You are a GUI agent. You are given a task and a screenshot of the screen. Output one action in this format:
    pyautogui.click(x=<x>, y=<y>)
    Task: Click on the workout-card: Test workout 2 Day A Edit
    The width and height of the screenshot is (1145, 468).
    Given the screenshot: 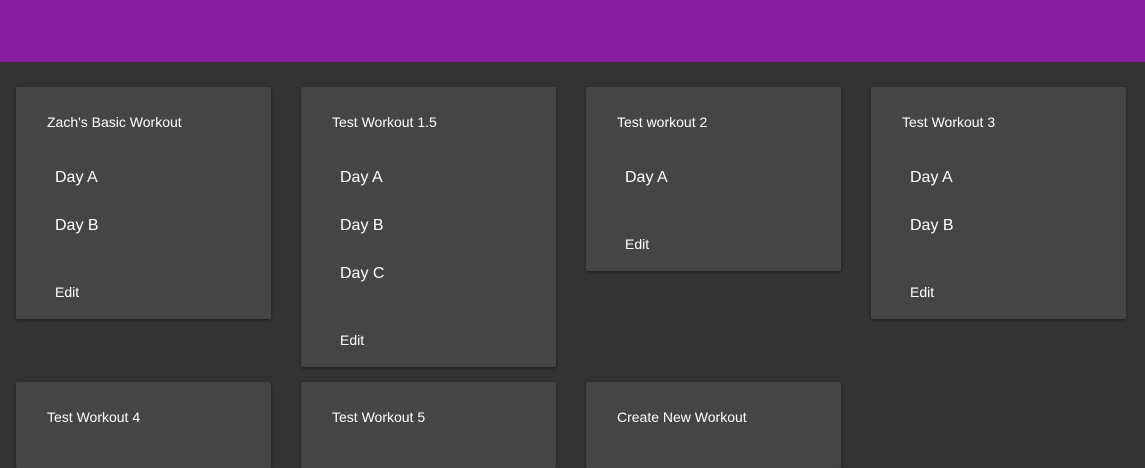 What is the action you would take?
    pyautogui.click(x=713, y=179)
    